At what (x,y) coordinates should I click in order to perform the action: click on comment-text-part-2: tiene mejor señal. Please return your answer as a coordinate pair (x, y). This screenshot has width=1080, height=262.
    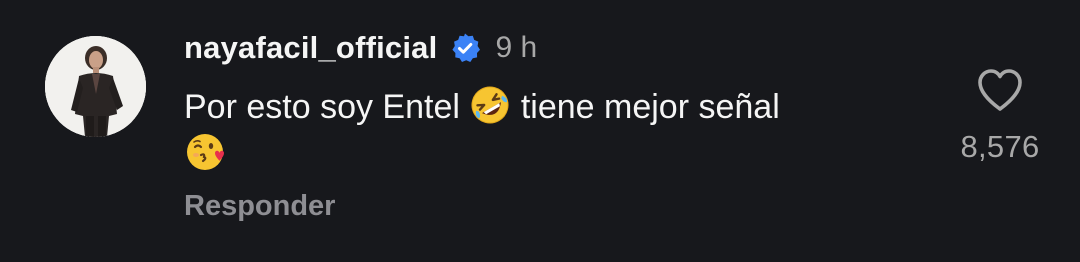
    Looking at the image, I should click on (650, 107).